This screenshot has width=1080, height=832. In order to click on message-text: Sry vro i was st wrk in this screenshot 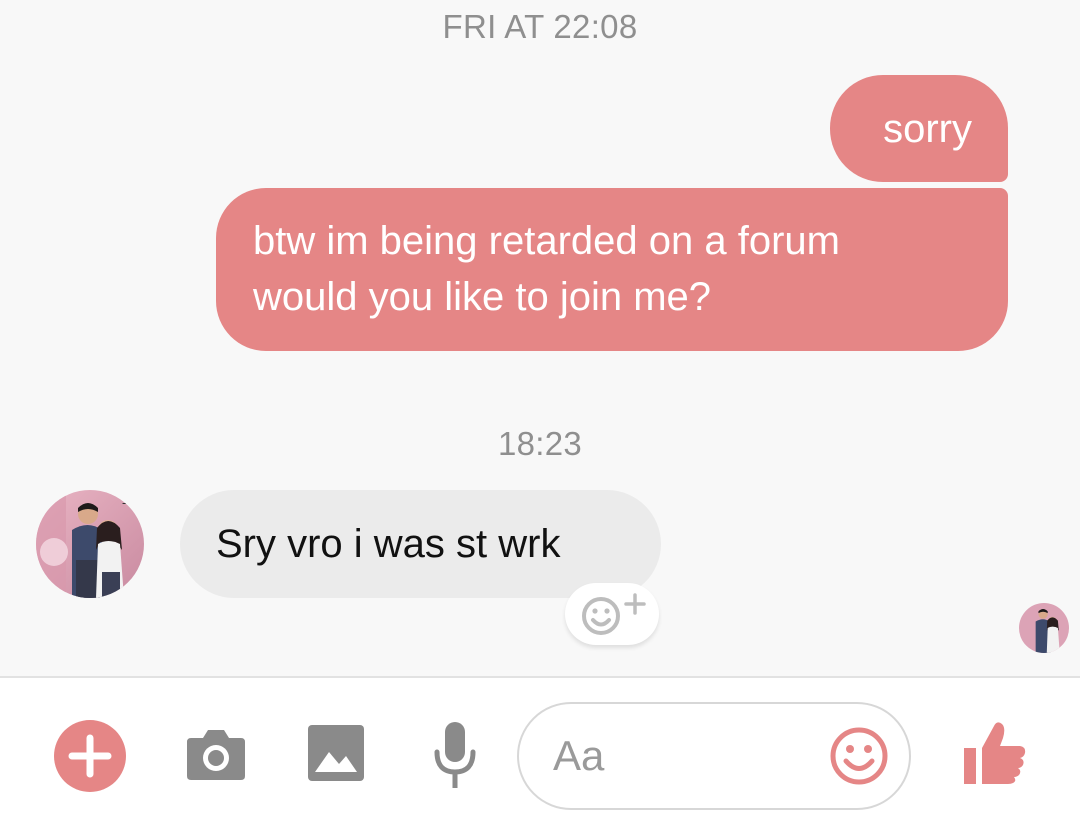, I will do `click(388, 544)`.